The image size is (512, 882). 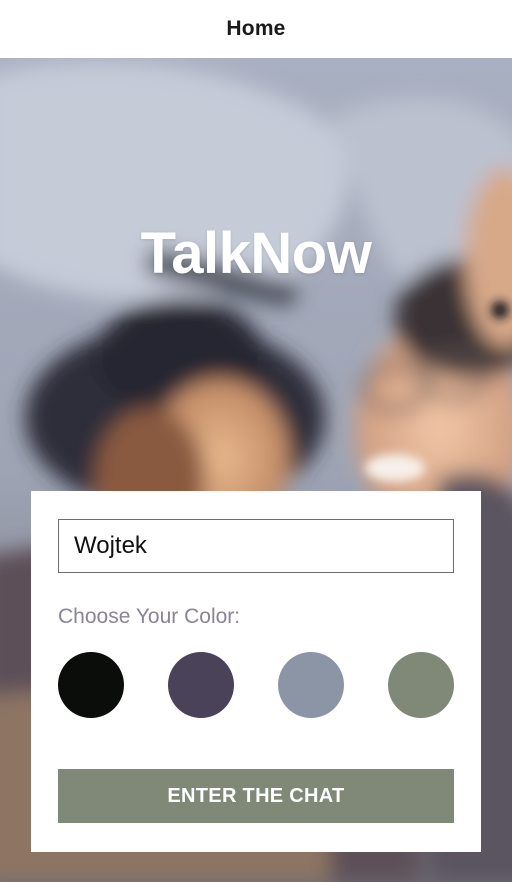 I want to click on navigation-bar: Home, so click(x=256, y=29).